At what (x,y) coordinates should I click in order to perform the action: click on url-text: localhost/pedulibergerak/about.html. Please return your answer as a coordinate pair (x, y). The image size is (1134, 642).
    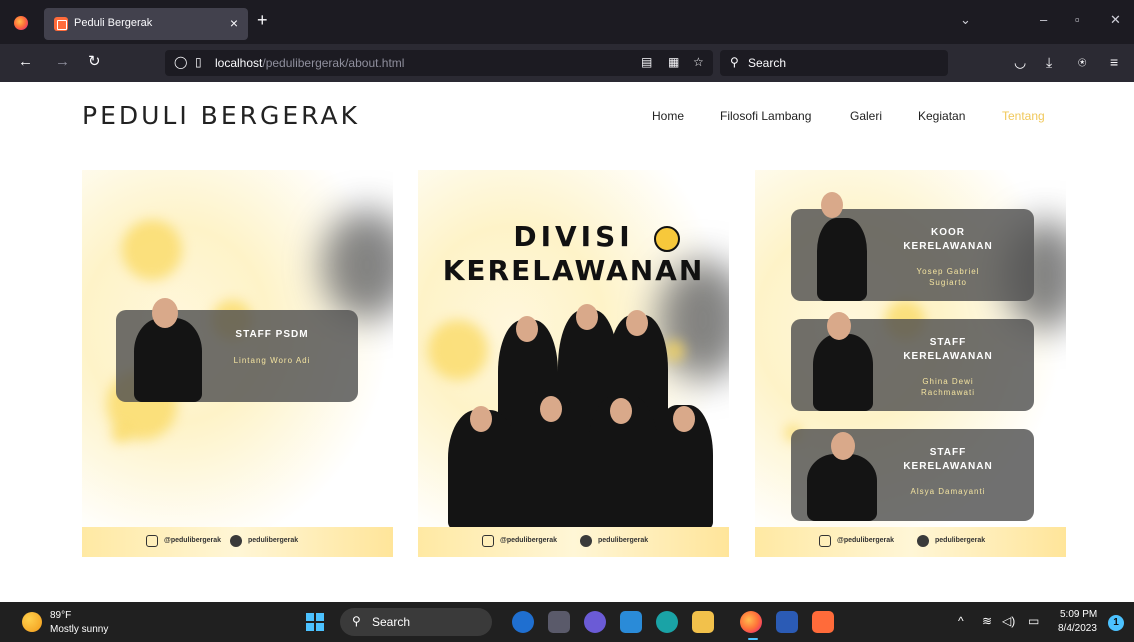
    Looking at the image, I should click on (309, 63).